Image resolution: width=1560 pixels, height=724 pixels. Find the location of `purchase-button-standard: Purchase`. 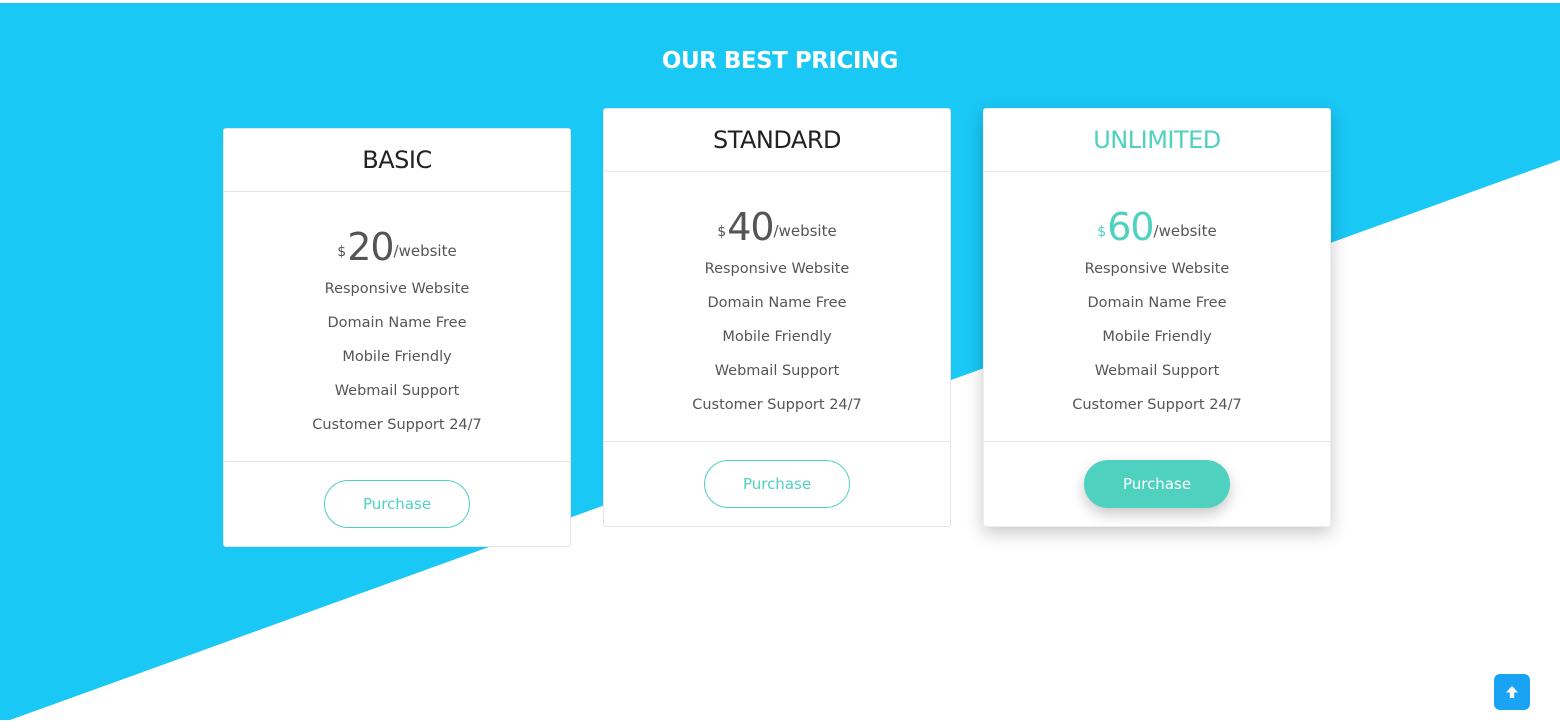

purchase-button-standard: Purchase is located at coordinates (777, 484).